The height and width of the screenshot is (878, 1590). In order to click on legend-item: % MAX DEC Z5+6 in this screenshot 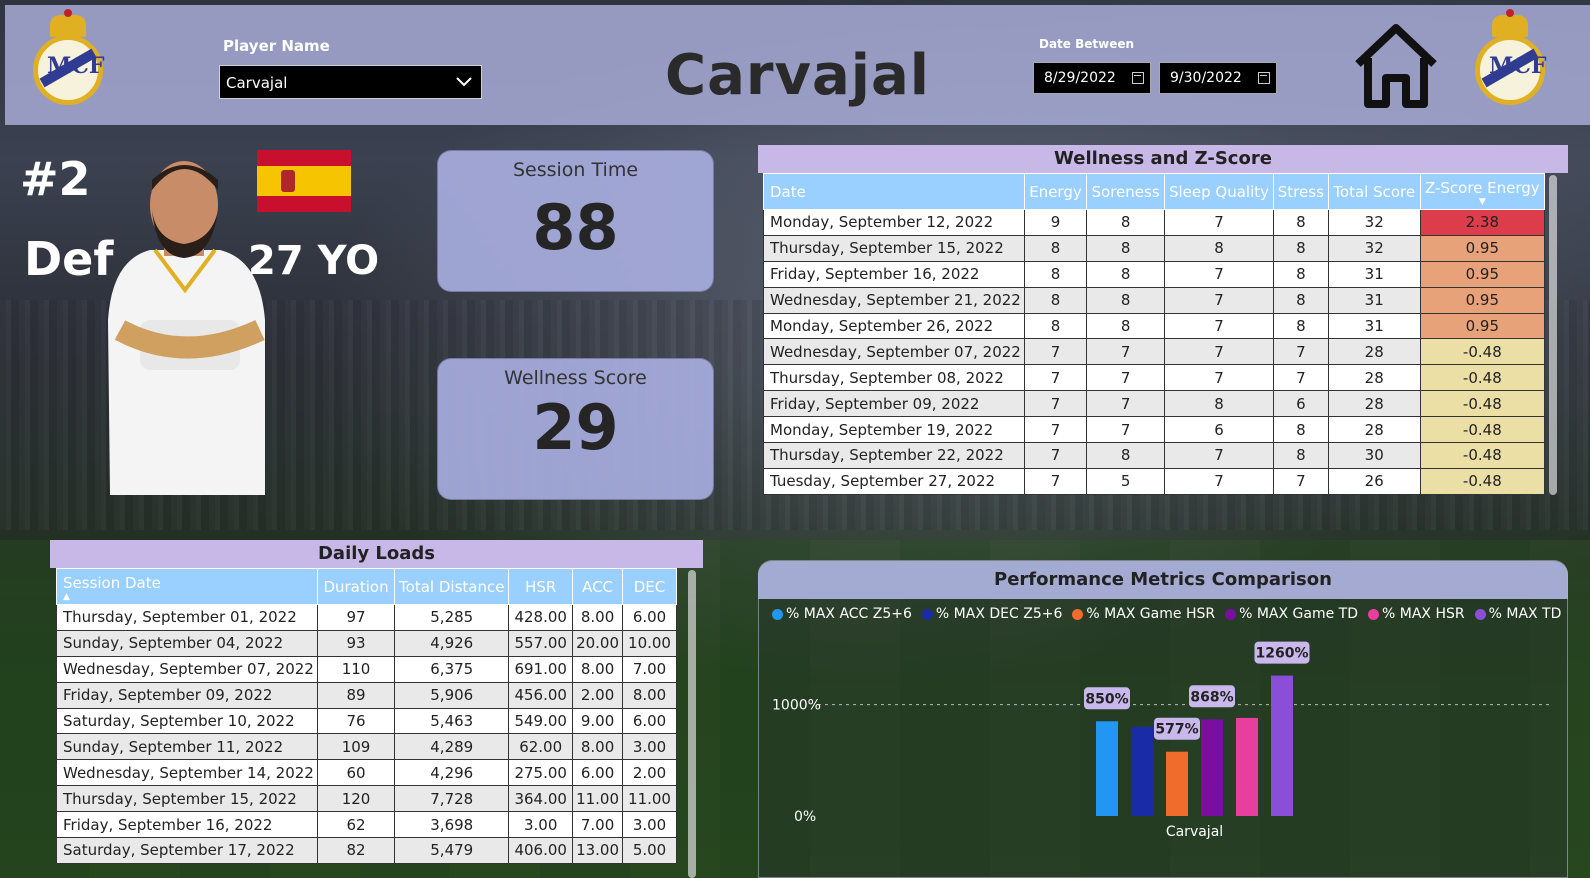, I will do `click(991, 614)`.